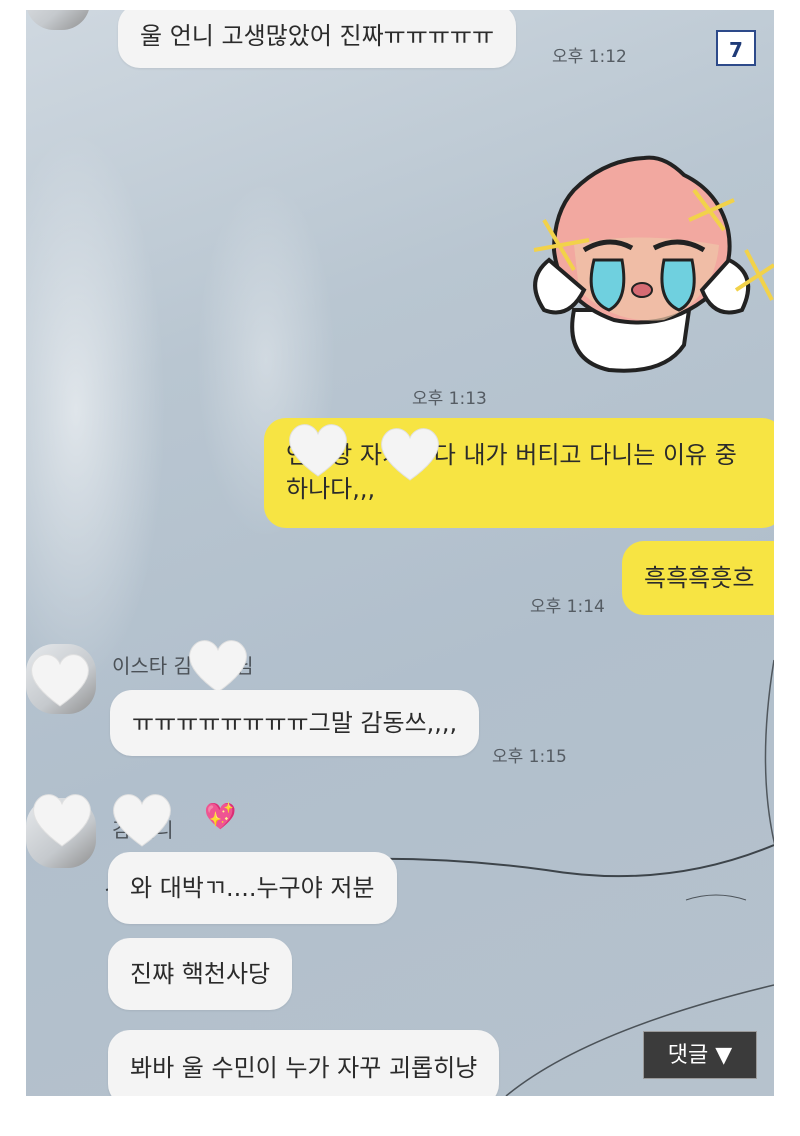  I want to click on message-text-line: 언니랑 자기도 다 내가 버티고 다니는 이유 중, so click(511, 455).